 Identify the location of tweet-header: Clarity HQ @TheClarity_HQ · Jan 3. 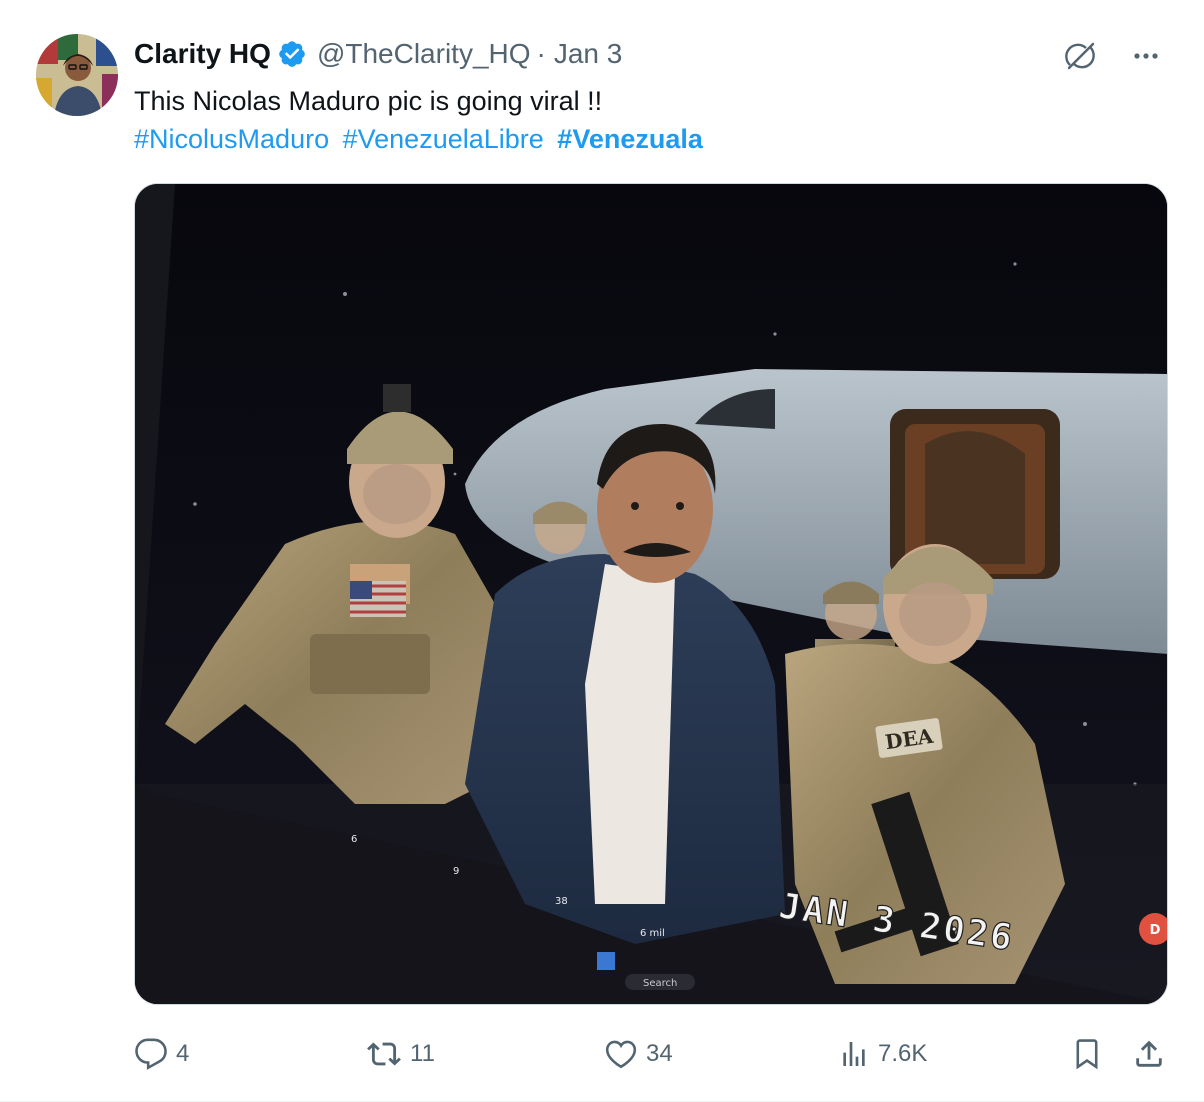
(378, 54).